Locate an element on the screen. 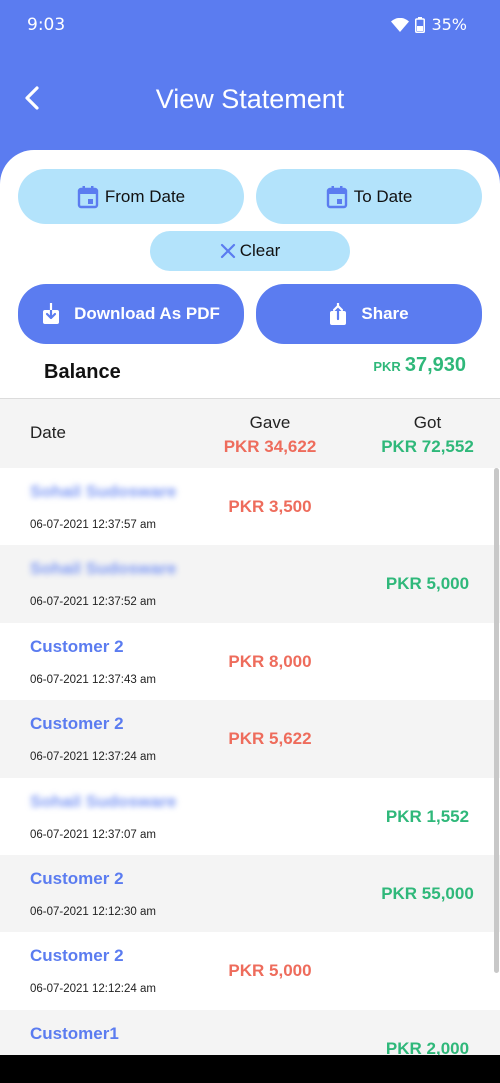  entry-gave: PKR 5,622 is located at coordinates (270, 739).